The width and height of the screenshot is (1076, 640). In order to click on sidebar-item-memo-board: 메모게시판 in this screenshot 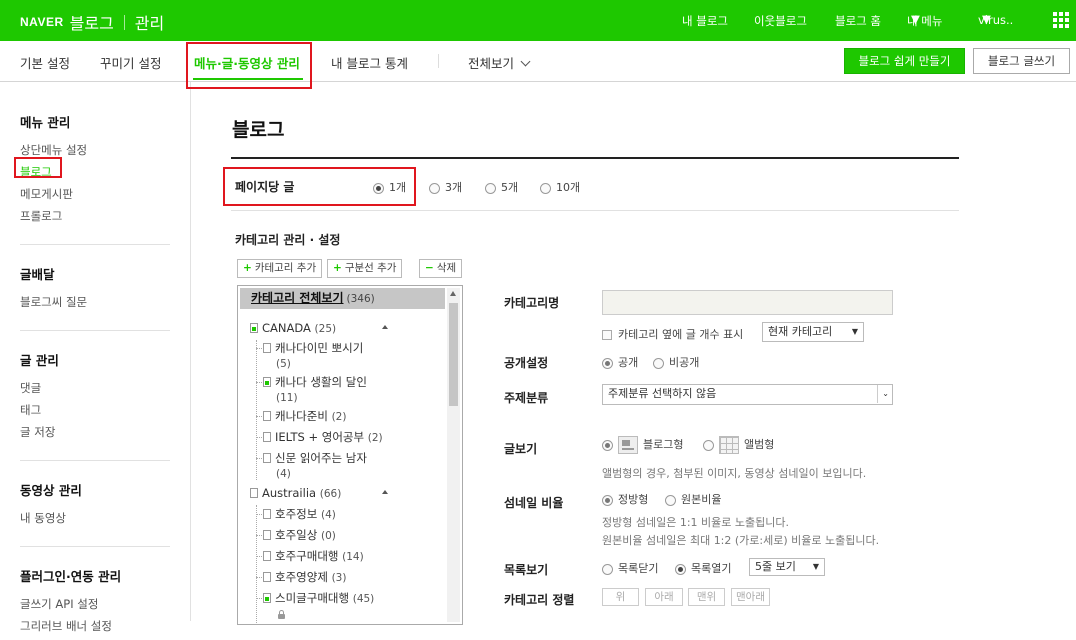, I will do `click(95, 197)`.